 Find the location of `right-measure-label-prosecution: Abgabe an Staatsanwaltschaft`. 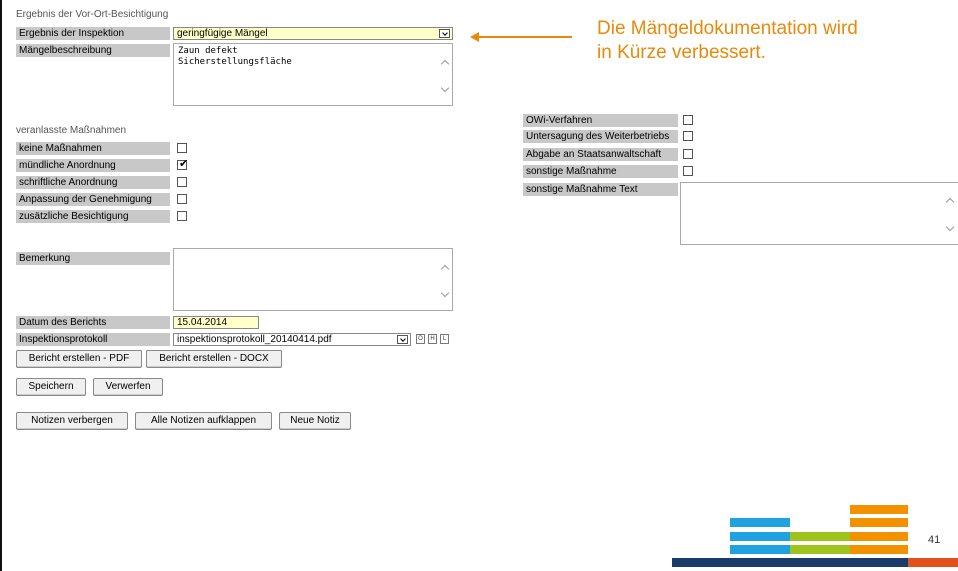

right-measure-label-prosecution: Abgabe an Staatsanwaltschaft is located at coordinates (600, 154).